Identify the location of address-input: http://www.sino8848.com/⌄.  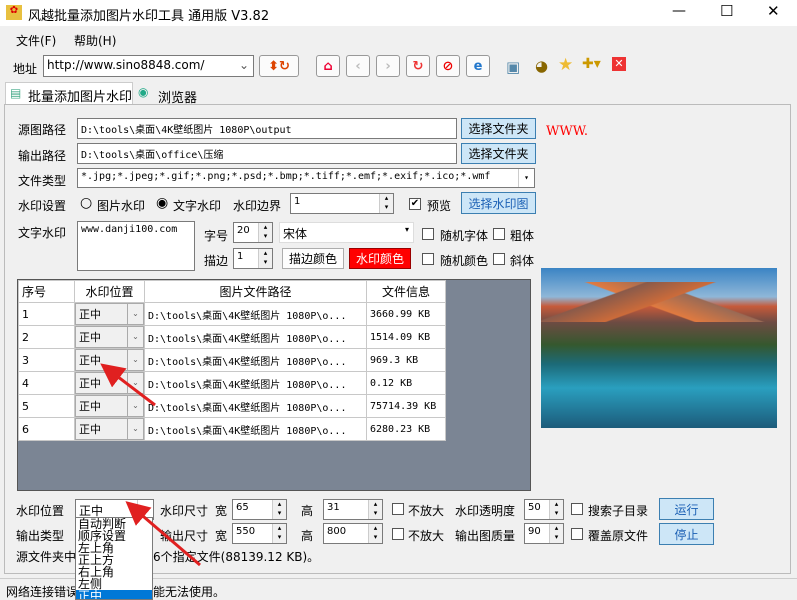
(148, 66).